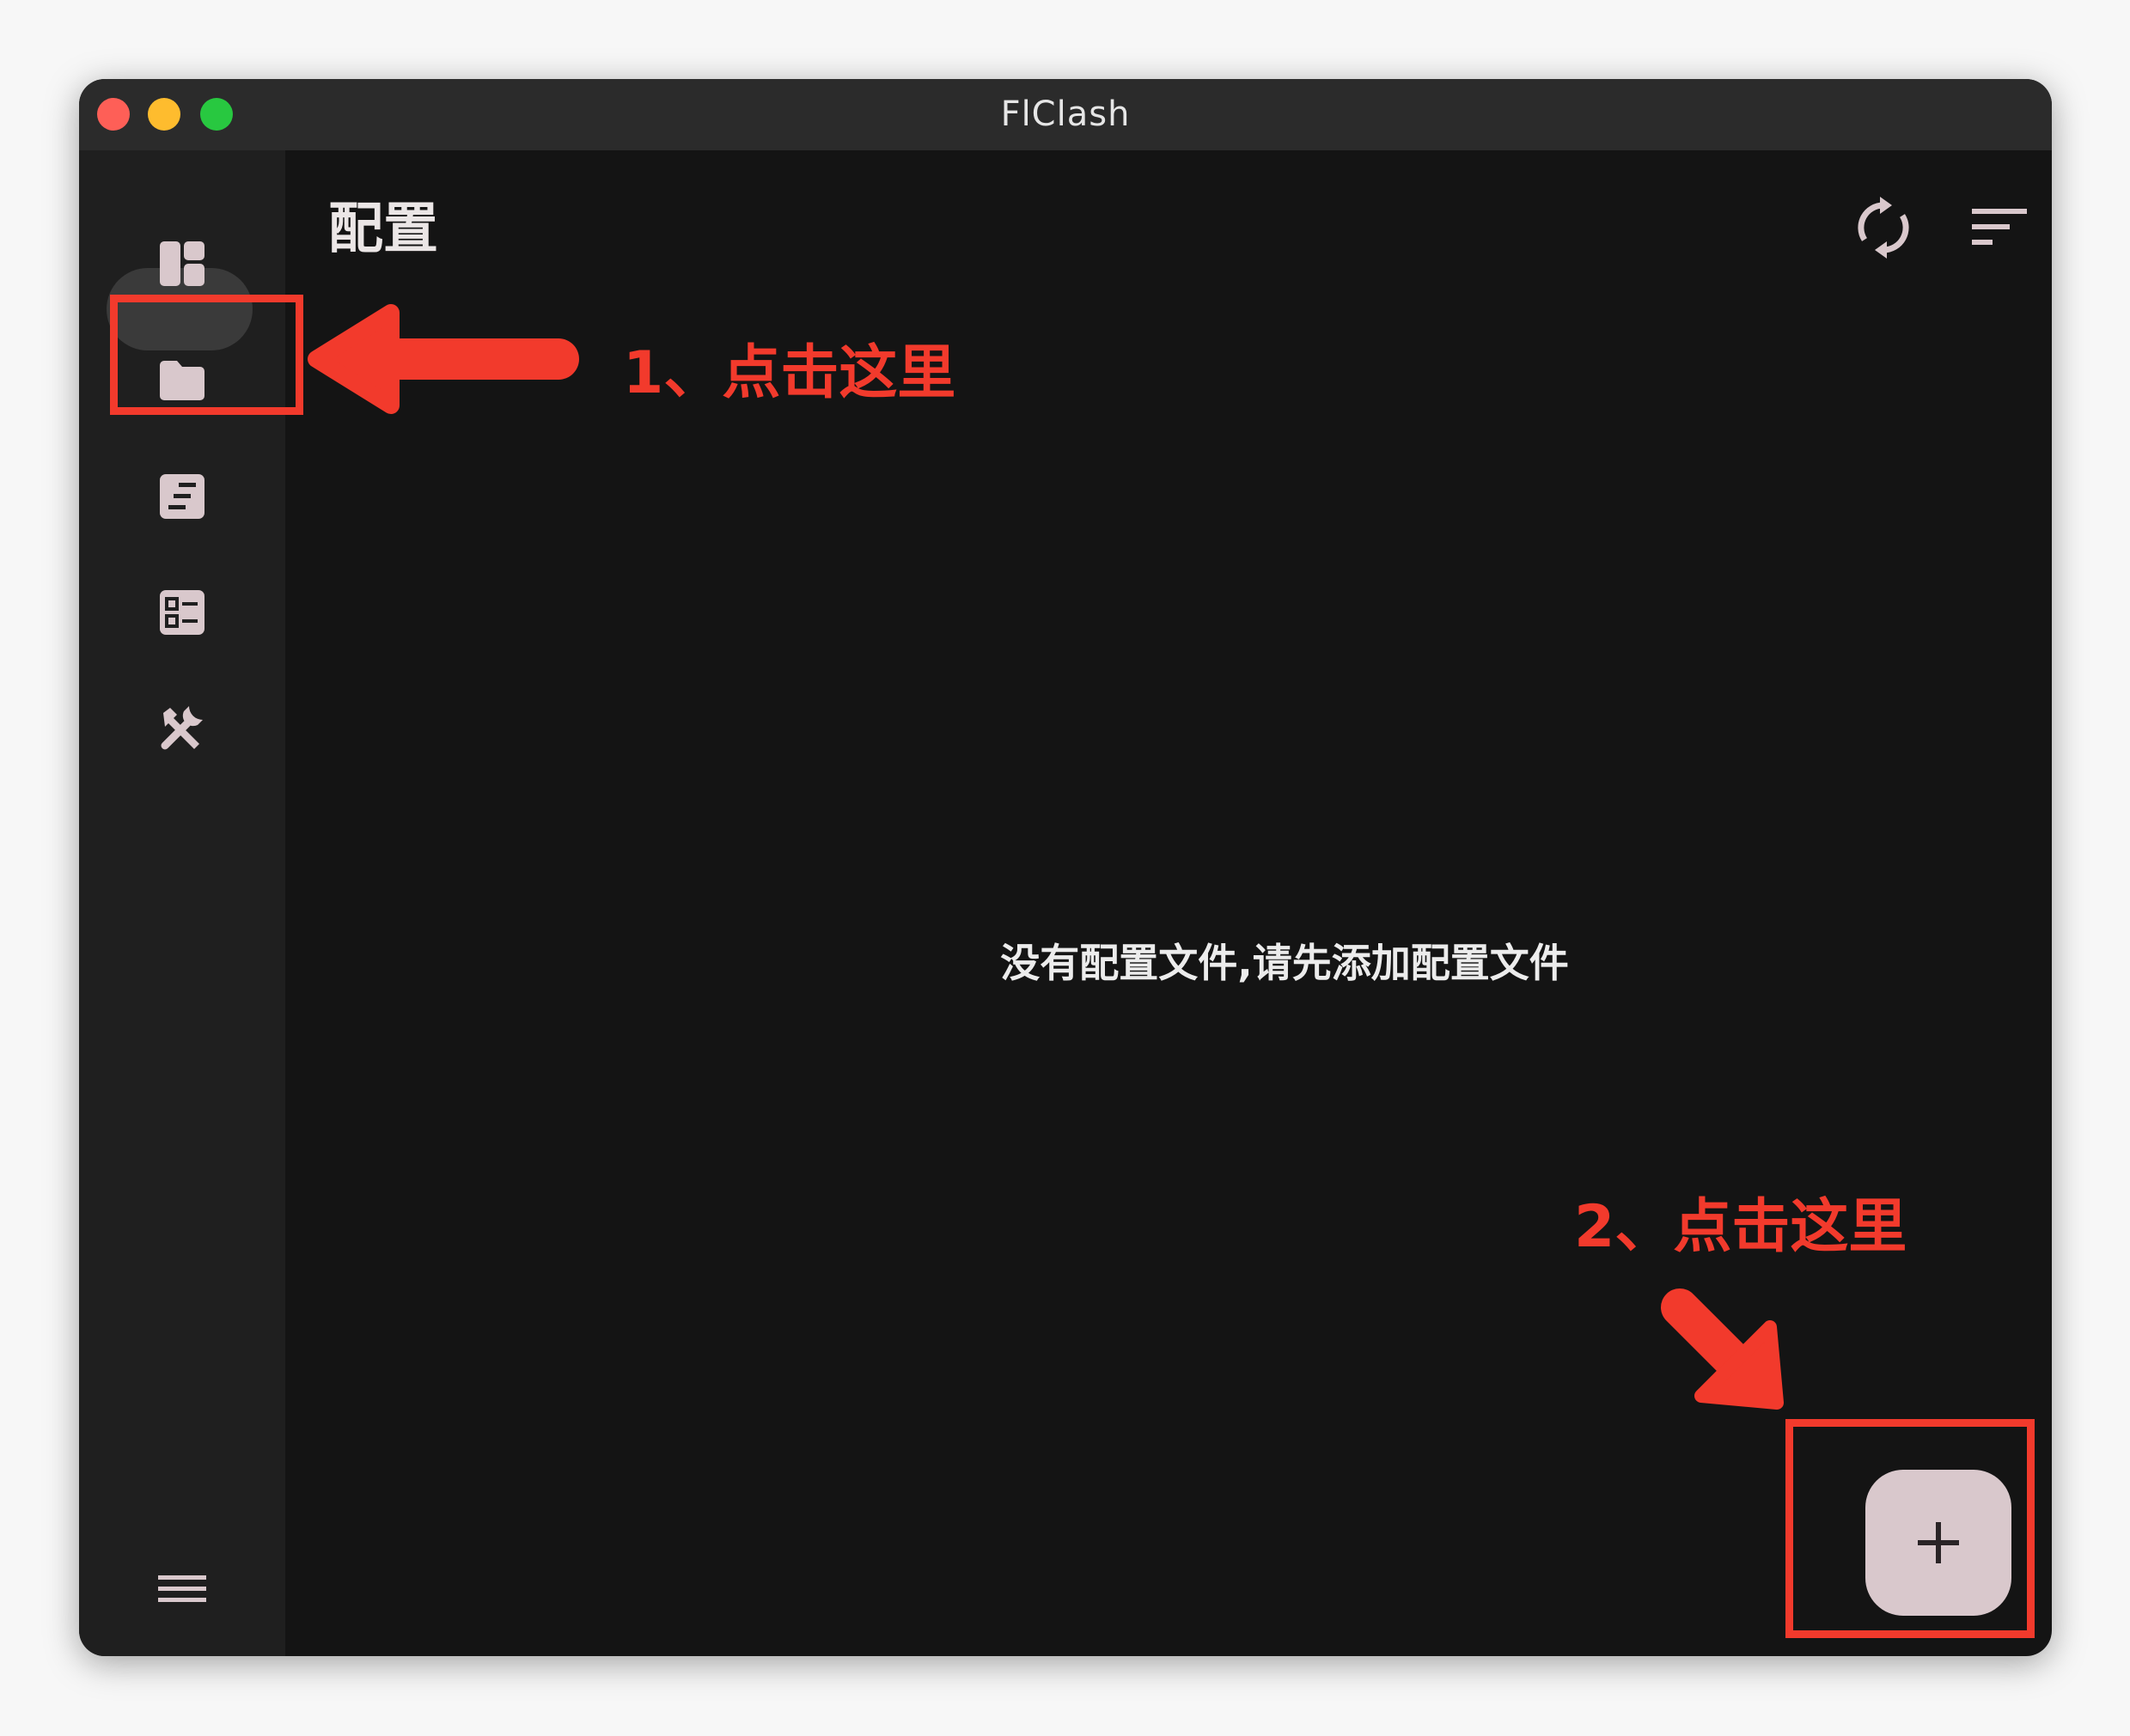 Image resolution: width=2130 pixels, height=1736 pixels. I want to click on sidebar-item-logs, so click(182, 496).